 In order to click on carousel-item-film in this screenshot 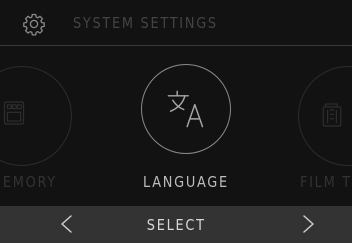, I will do `click(325, 116)`.